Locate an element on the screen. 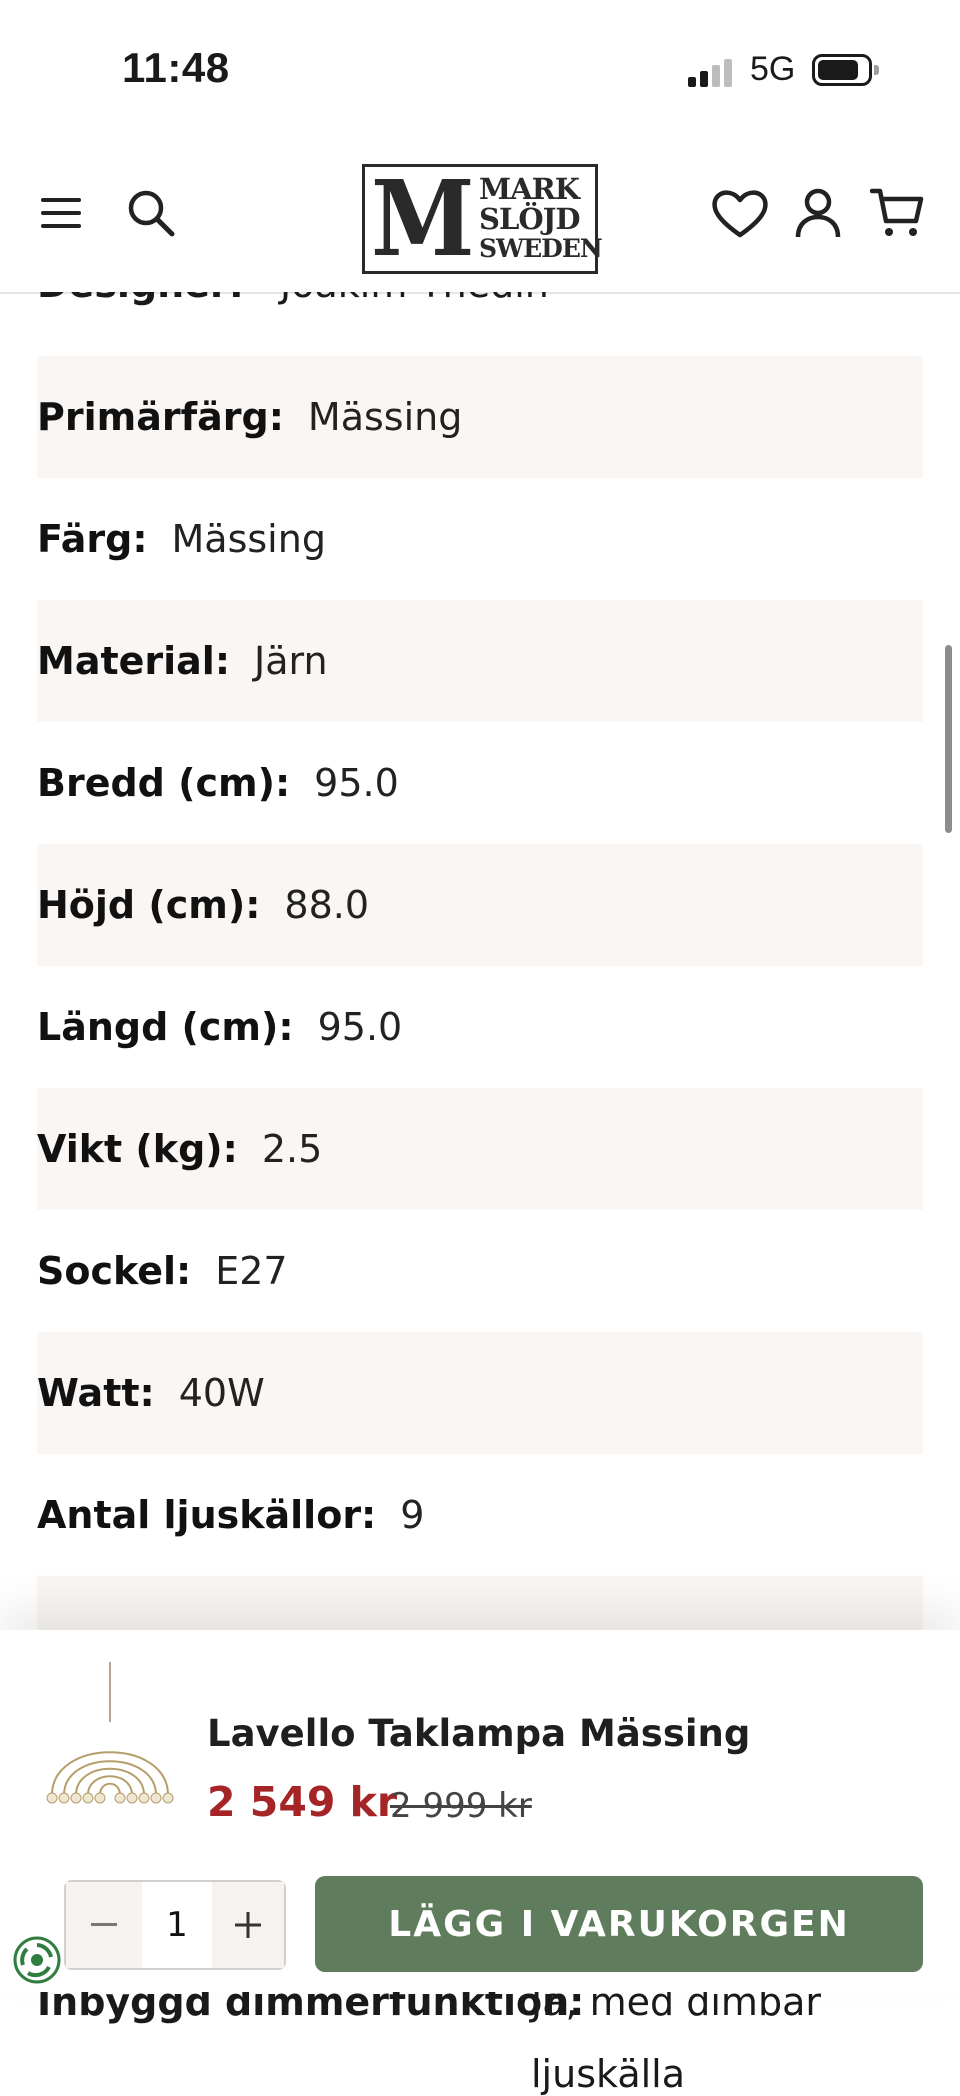 Image resolution: width=960 pixels, height=2096 pixels. menu-button is located at coordinates (61, 213).